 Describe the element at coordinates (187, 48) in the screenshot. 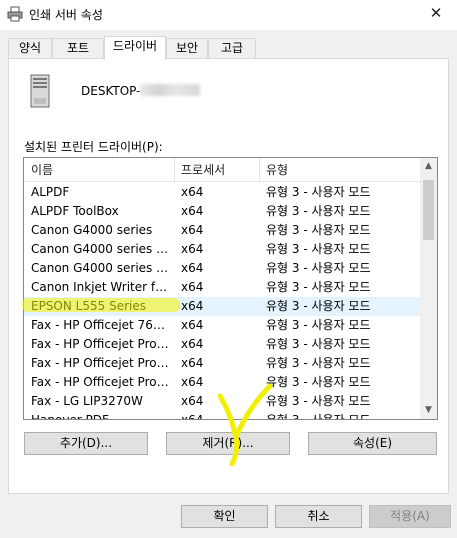

I see `tab-security: 보안` at that location.